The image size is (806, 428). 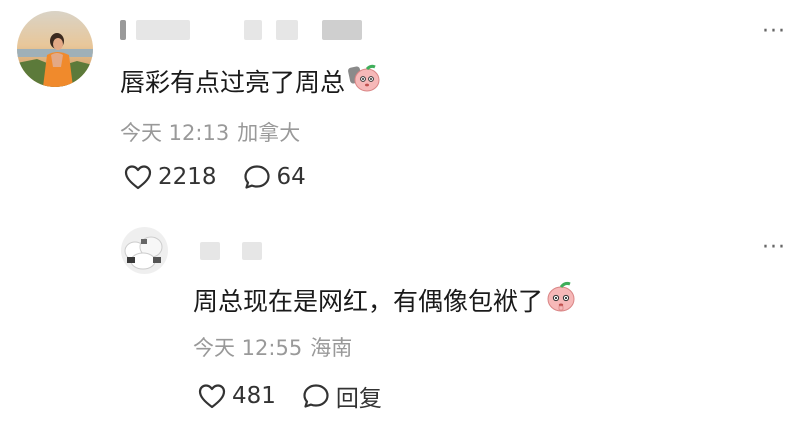 I want to click on reply-button: 回复, so click(x=342, y=396).